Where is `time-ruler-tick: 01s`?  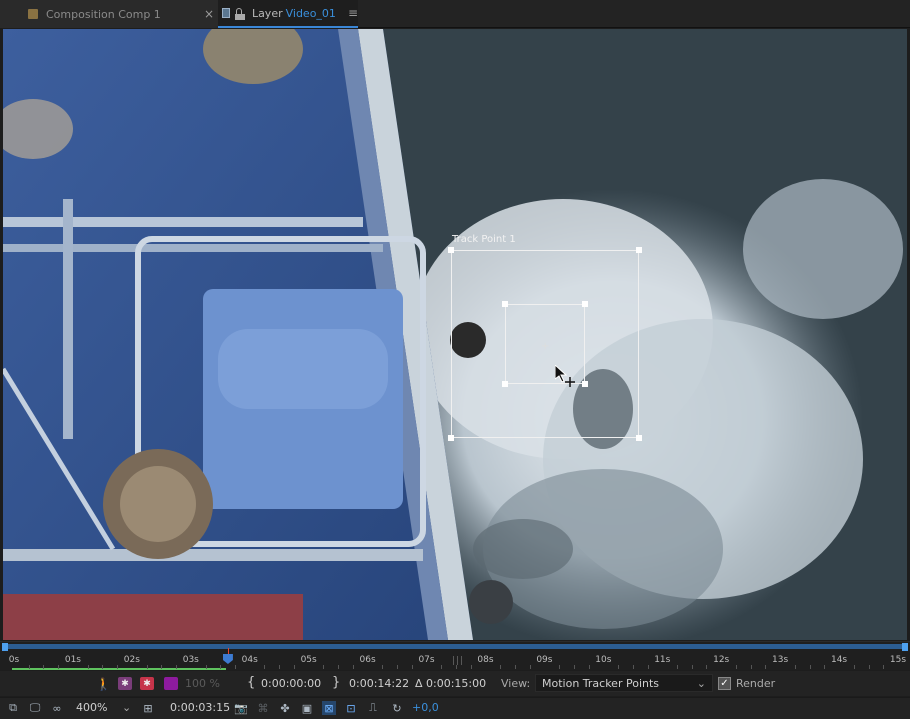
time-ruler-tick: 01s is located at coordinates (72, 660).